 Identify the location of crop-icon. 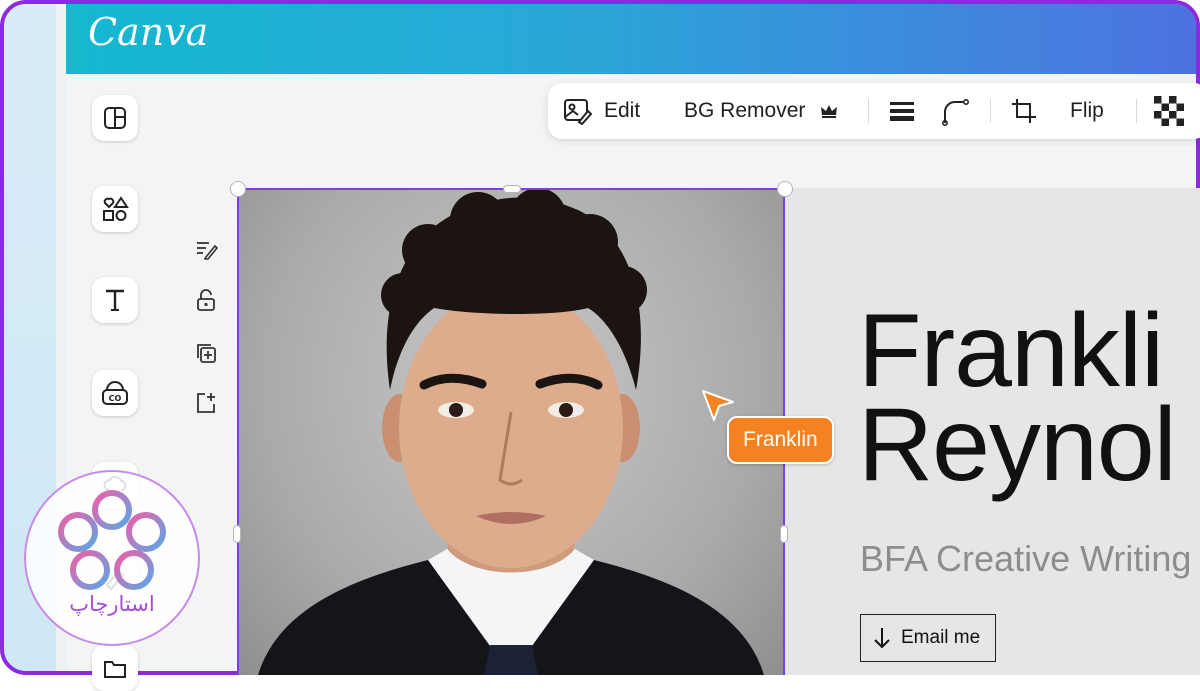
(1024, 111).